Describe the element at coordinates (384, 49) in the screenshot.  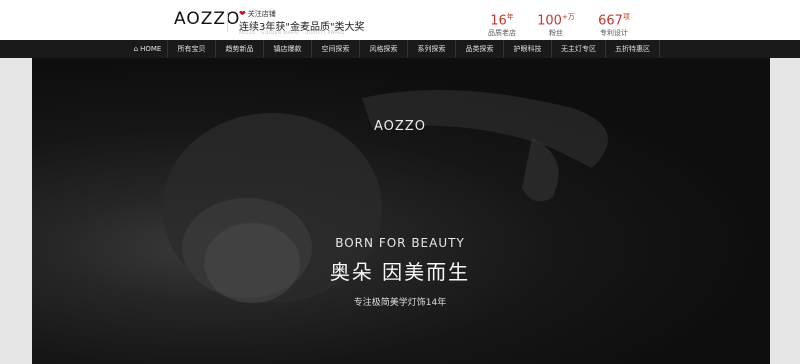
I see `nav-item-style: 风格探索` at that location.